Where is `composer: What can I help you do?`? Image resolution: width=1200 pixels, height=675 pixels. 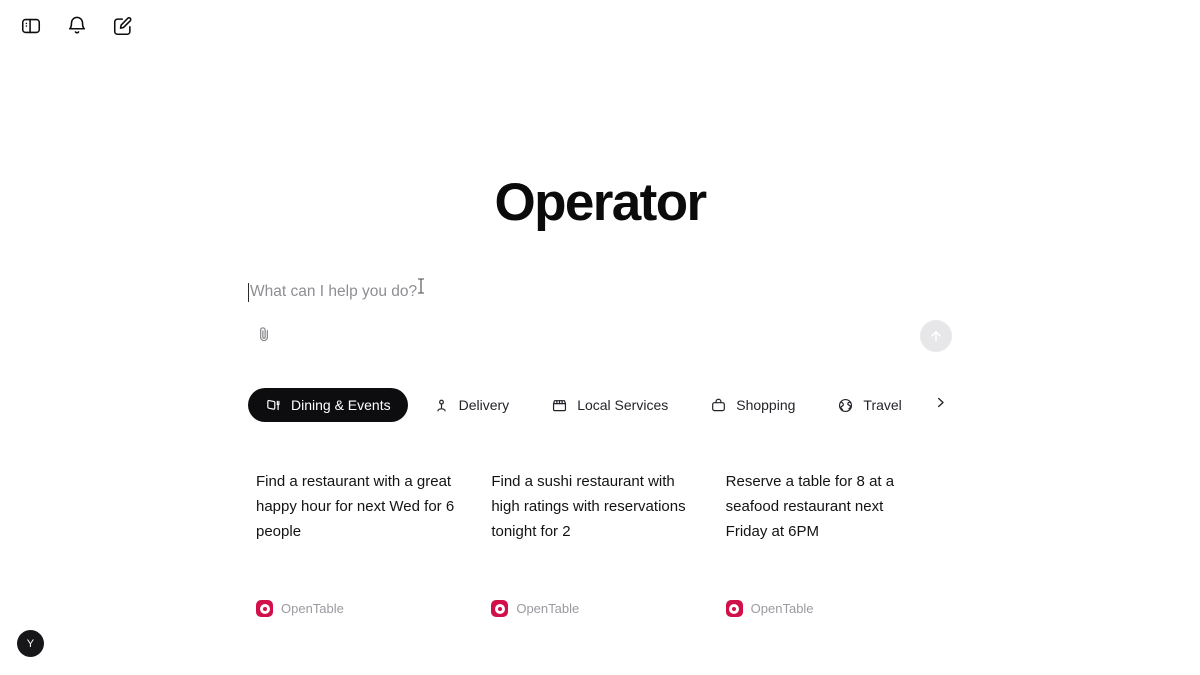
composer: What can I help you do? is located at coordinates (600, 312).